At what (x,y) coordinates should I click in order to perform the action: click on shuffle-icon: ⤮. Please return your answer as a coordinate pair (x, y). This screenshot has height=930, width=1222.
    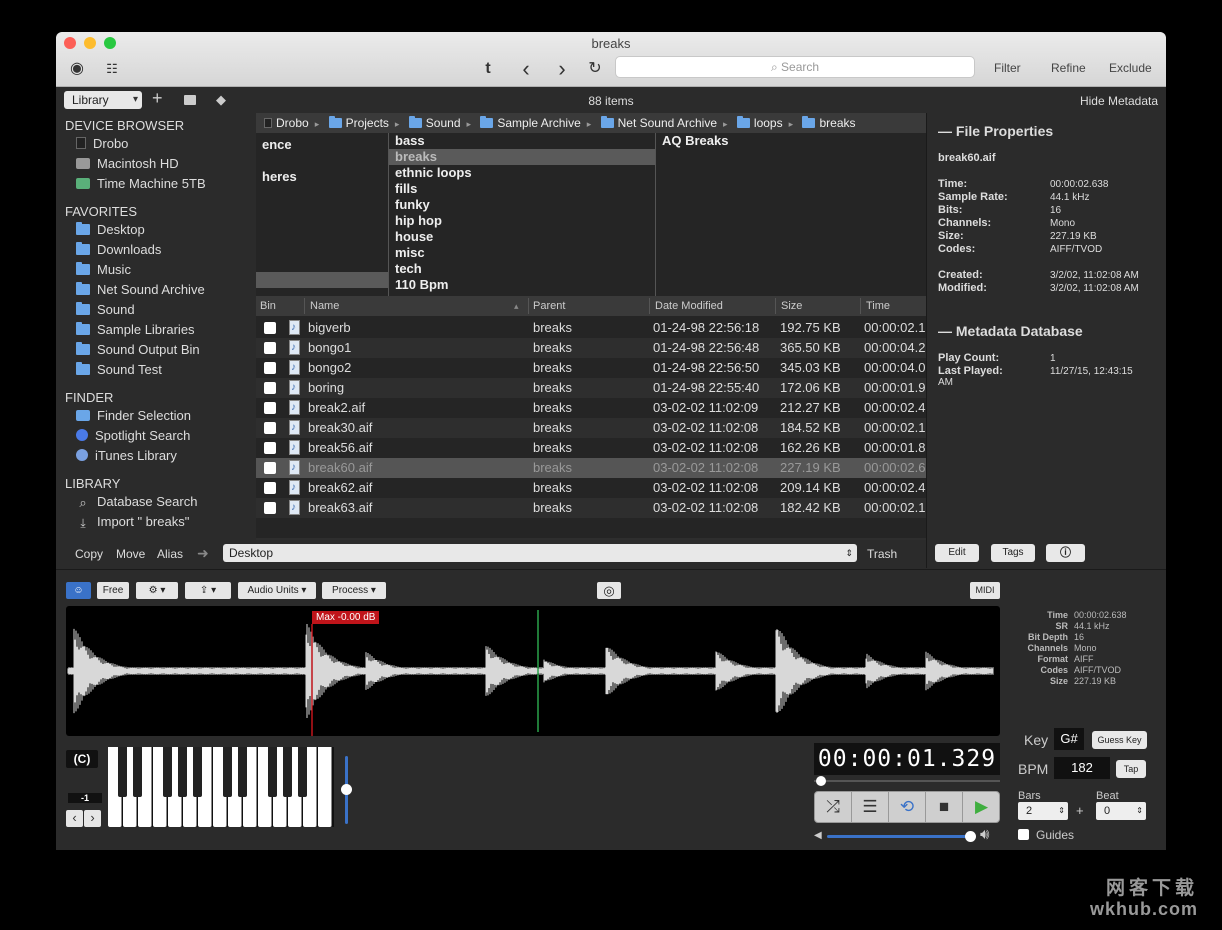
    Looking at the image, I should click on (833, 807).